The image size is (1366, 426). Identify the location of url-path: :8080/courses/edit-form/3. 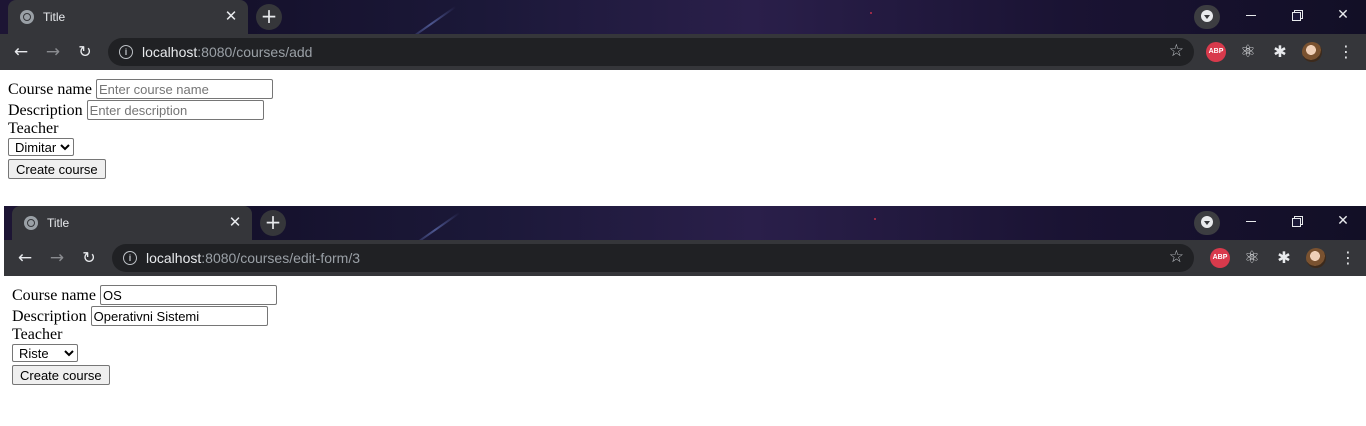
(281, 258).